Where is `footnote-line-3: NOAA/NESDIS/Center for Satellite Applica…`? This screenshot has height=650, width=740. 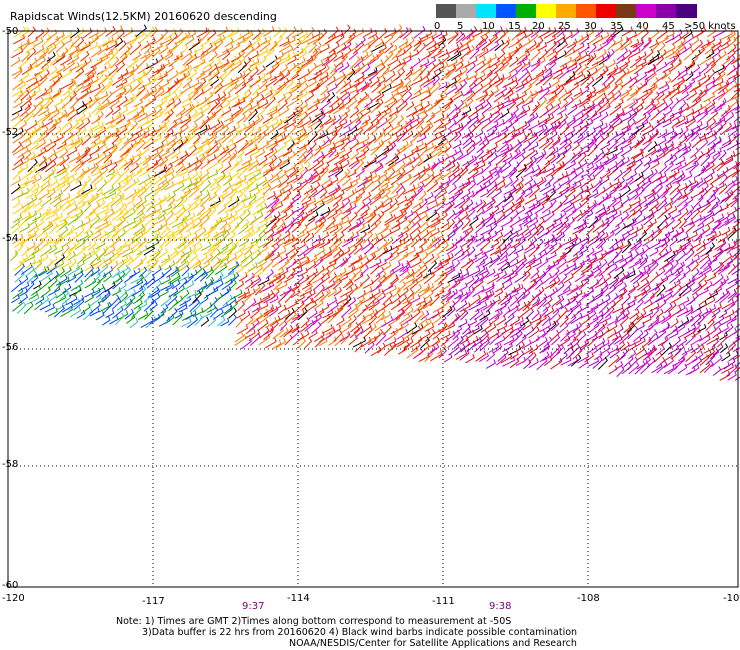 footnote-line-3: NOAA/NESDIS/Center for Satellite Applica… is located at coordinates (433, 643).